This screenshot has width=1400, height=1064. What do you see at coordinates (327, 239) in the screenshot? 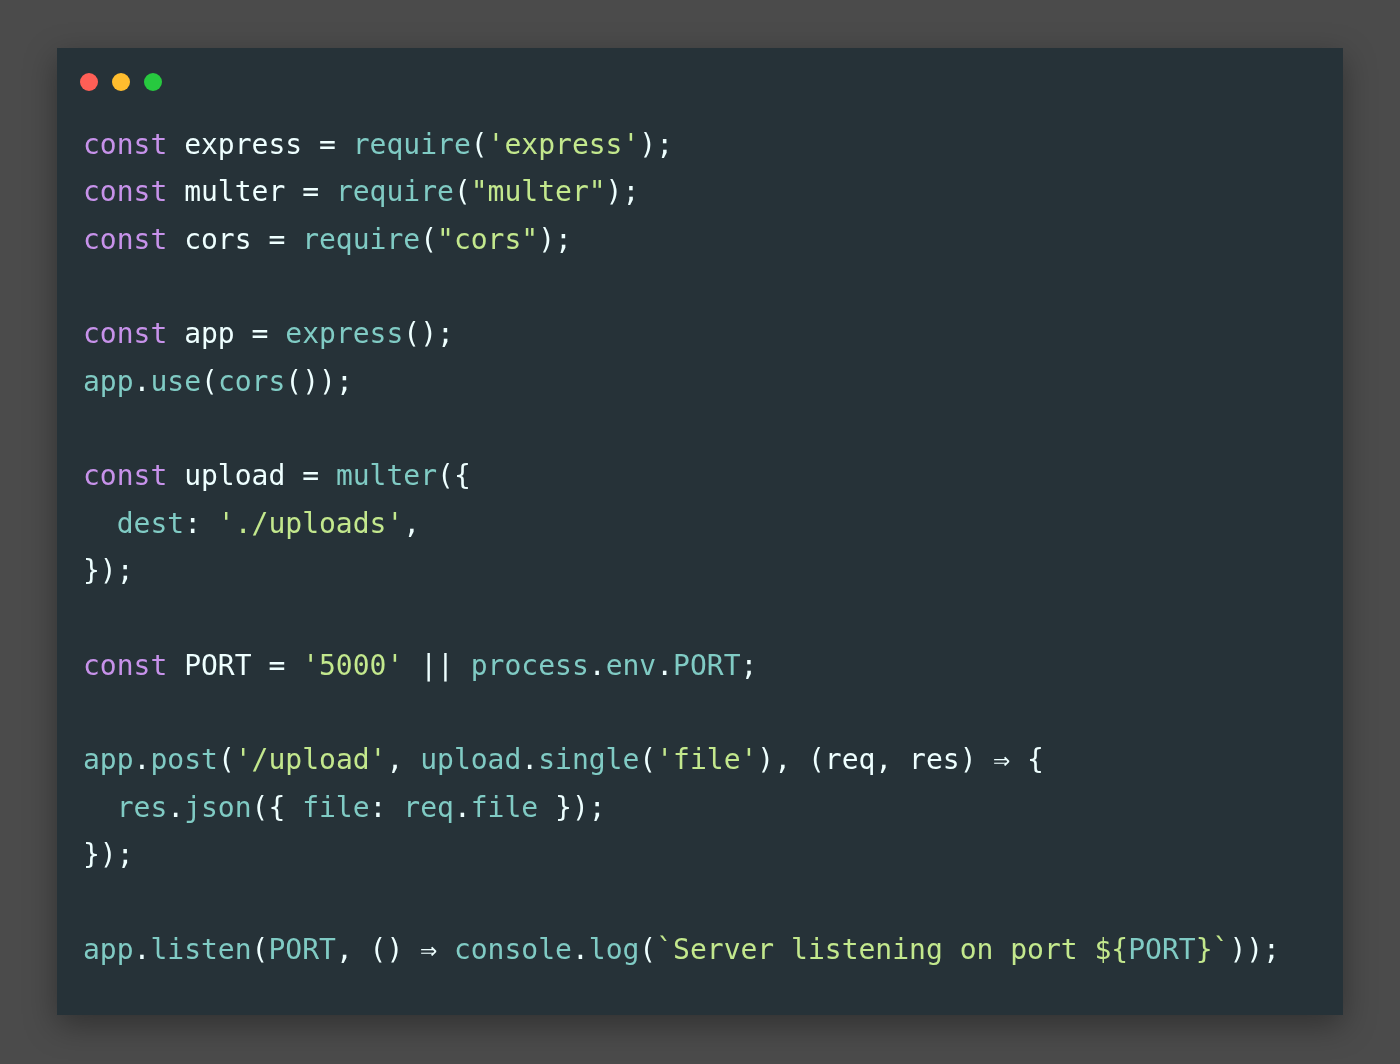
I see `code-line: const cors = require("cors");` at bounding box center [327, 239].